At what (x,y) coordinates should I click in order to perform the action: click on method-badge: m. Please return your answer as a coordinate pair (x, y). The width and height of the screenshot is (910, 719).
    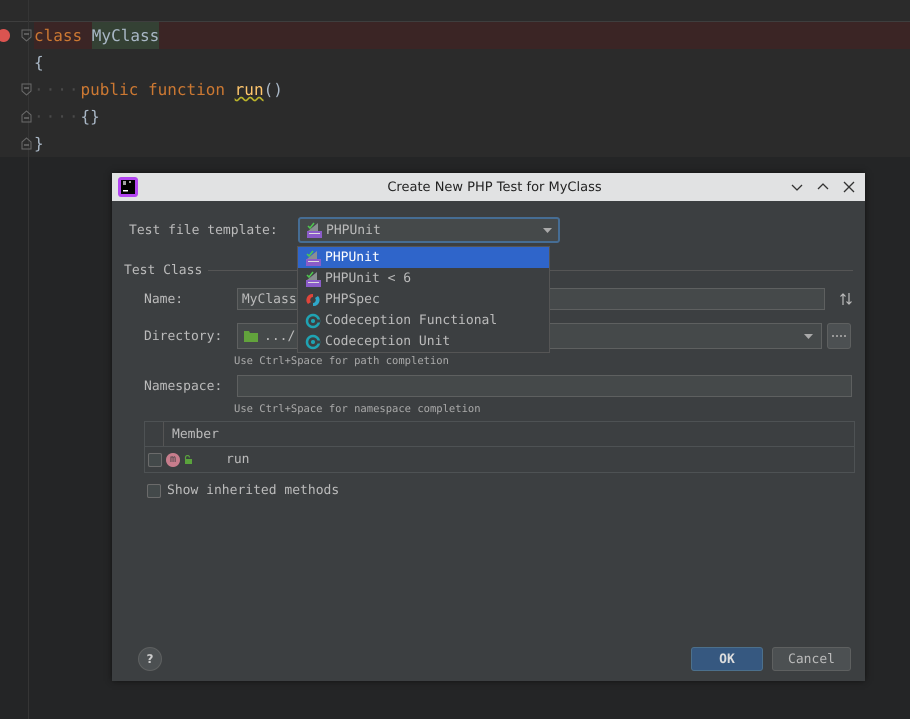
    Looking at the image, I should click on (173, 459).